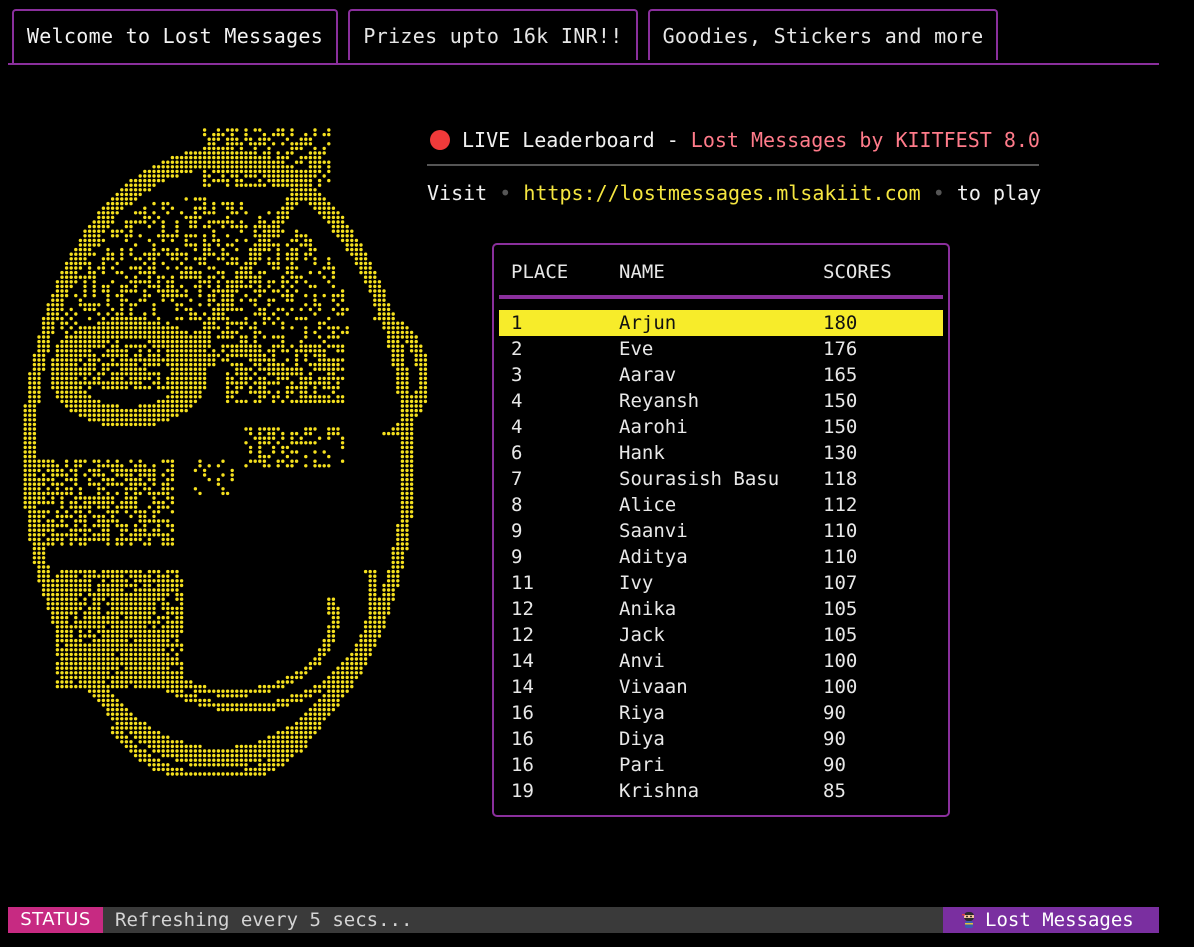  What do you see at coordinates (517, 479) in the screenshot?
I see `cell-place: 7` at bounding box center [517, 479].